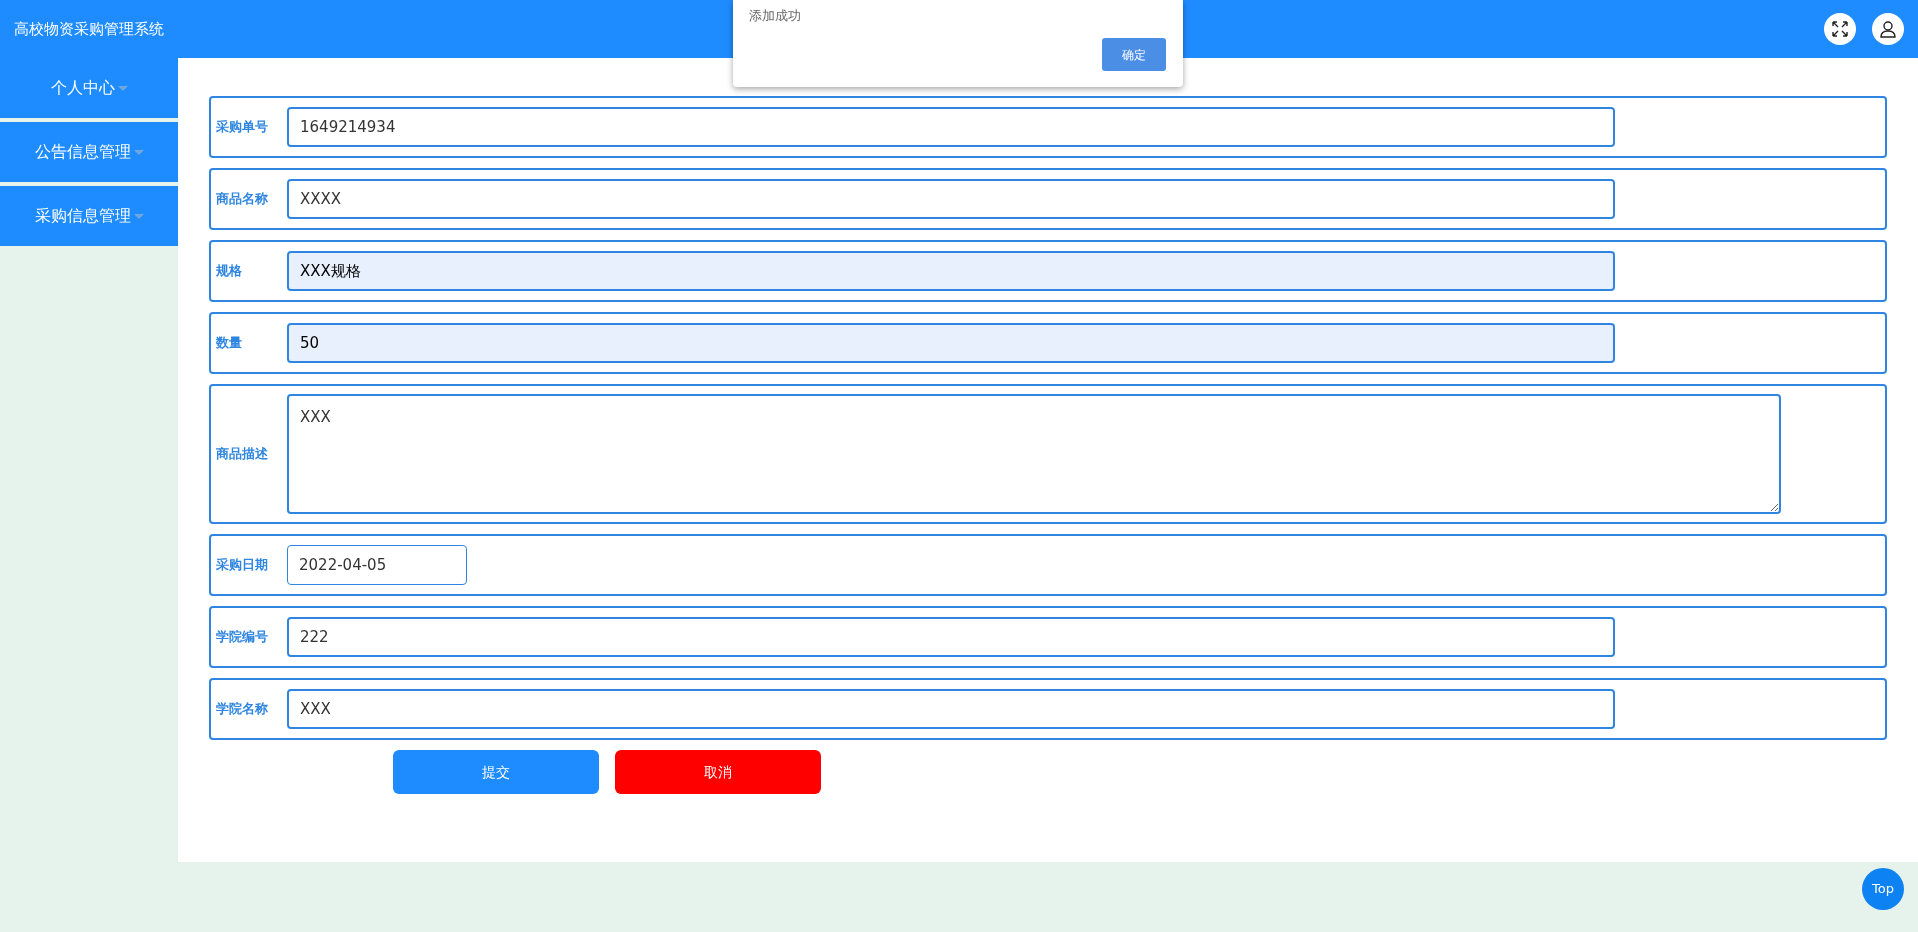 This screenshot has width=1918, height=932. What do you see at coordinates (951, 637) in the screenshot?
I see `input-field: 222` at bounding box center [951, 637].